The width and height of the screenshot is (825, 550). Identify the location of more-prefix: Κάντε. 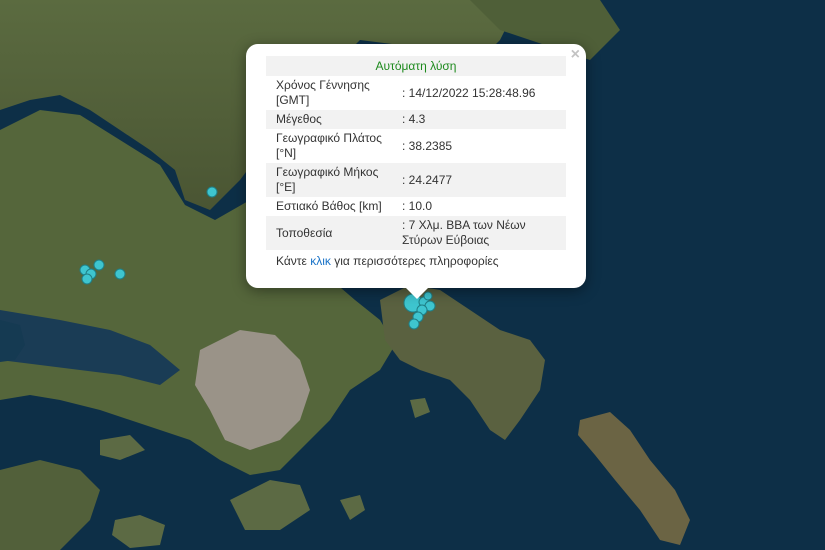
(293, 261).